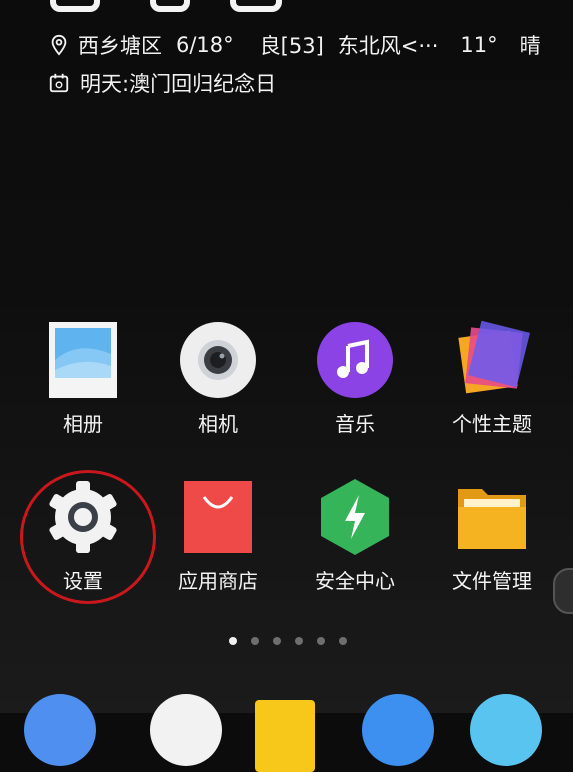  What do you see at coordinates (60, 730) in the screenshot?
I see `dock-phone-icon` at bounding box center [60, 730].